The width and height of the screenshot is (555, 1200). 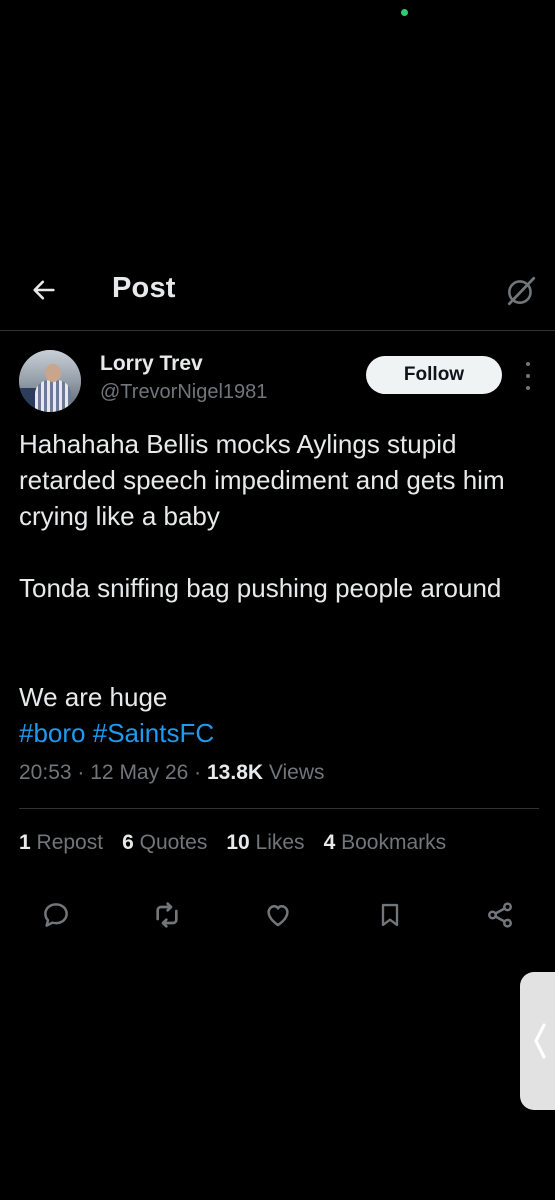 I want to click on edge-panel-handle, so click(x=537, y=1041).